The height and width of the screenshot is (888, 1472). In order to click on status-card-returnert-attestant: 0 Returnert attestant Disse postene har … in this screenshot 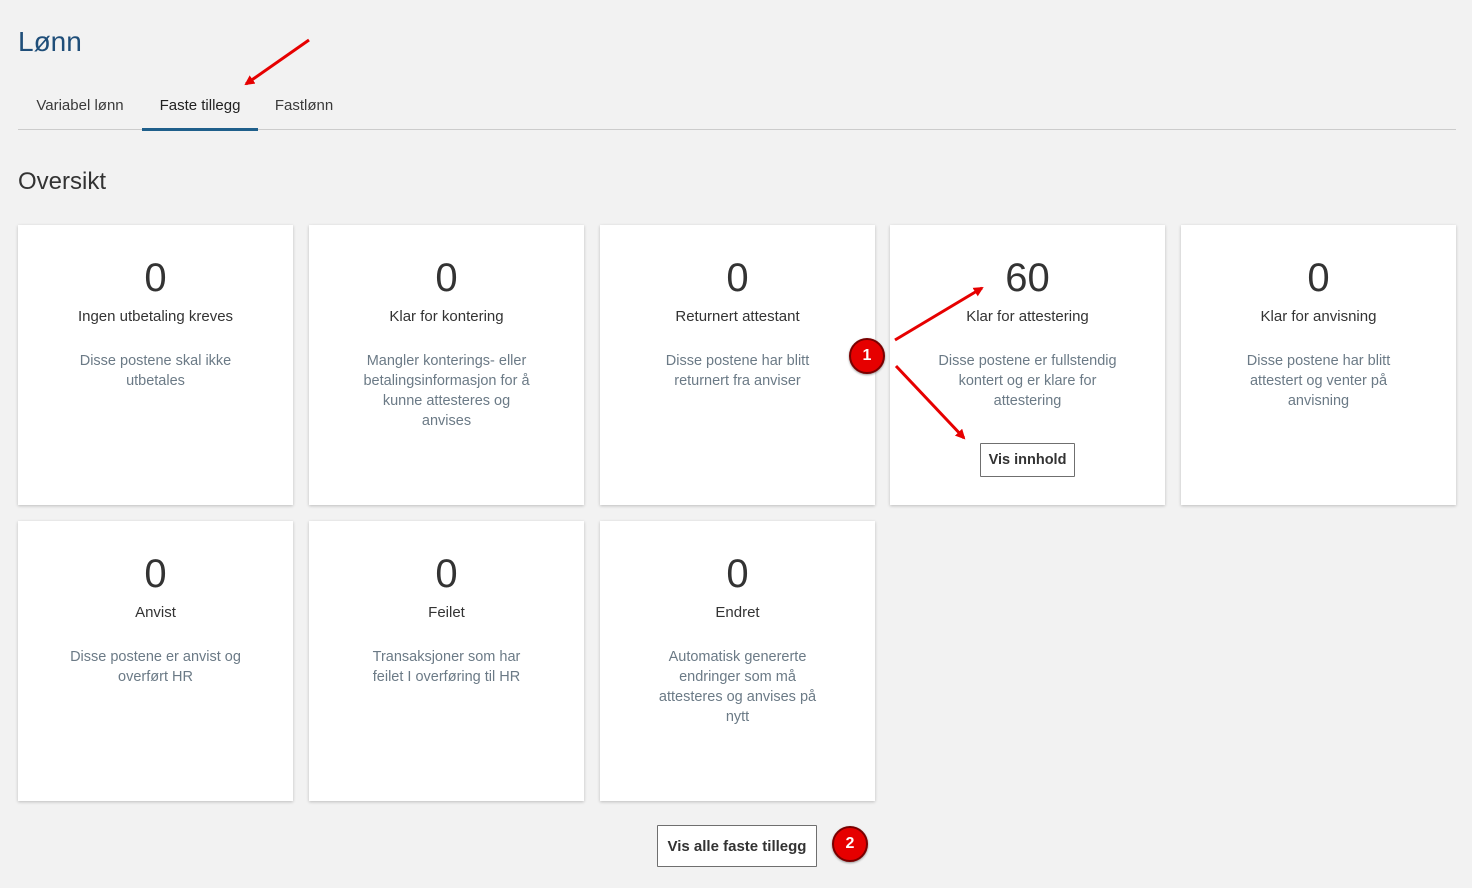, I will do `click(737, 365)`.